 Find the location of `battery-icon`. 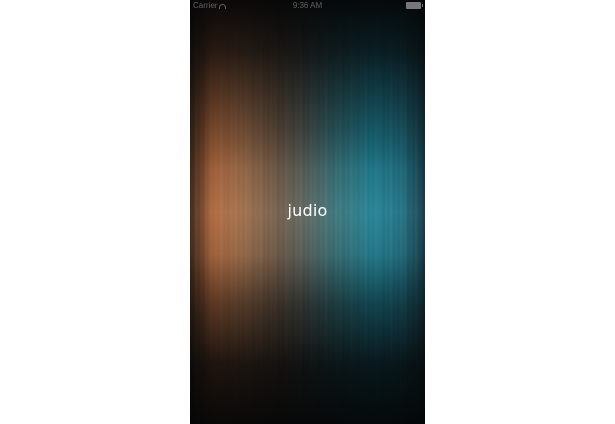

battery-icon is located at coordinates (414, 5).